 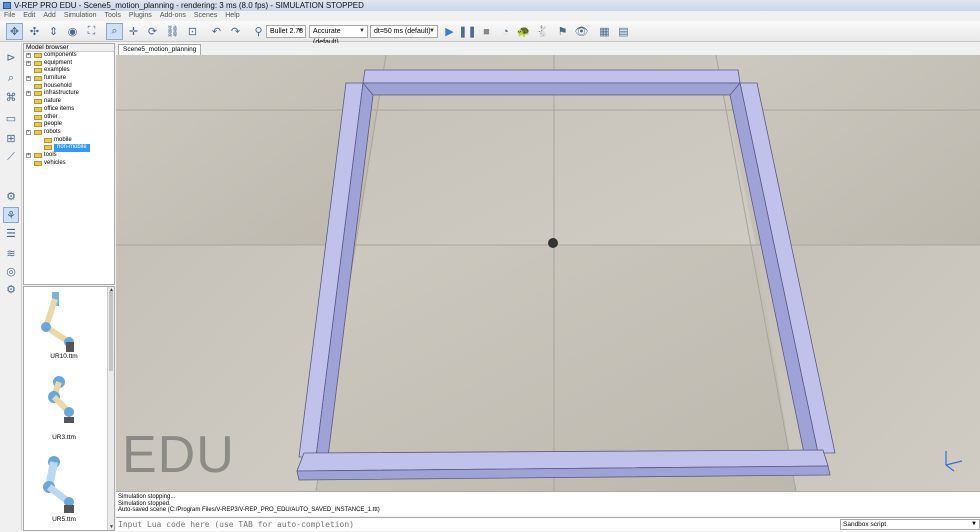 What do you see at coordinates (11, 233) in the screenshot?
I see `selection-icon: ☰` at bounding box center [11, 233].